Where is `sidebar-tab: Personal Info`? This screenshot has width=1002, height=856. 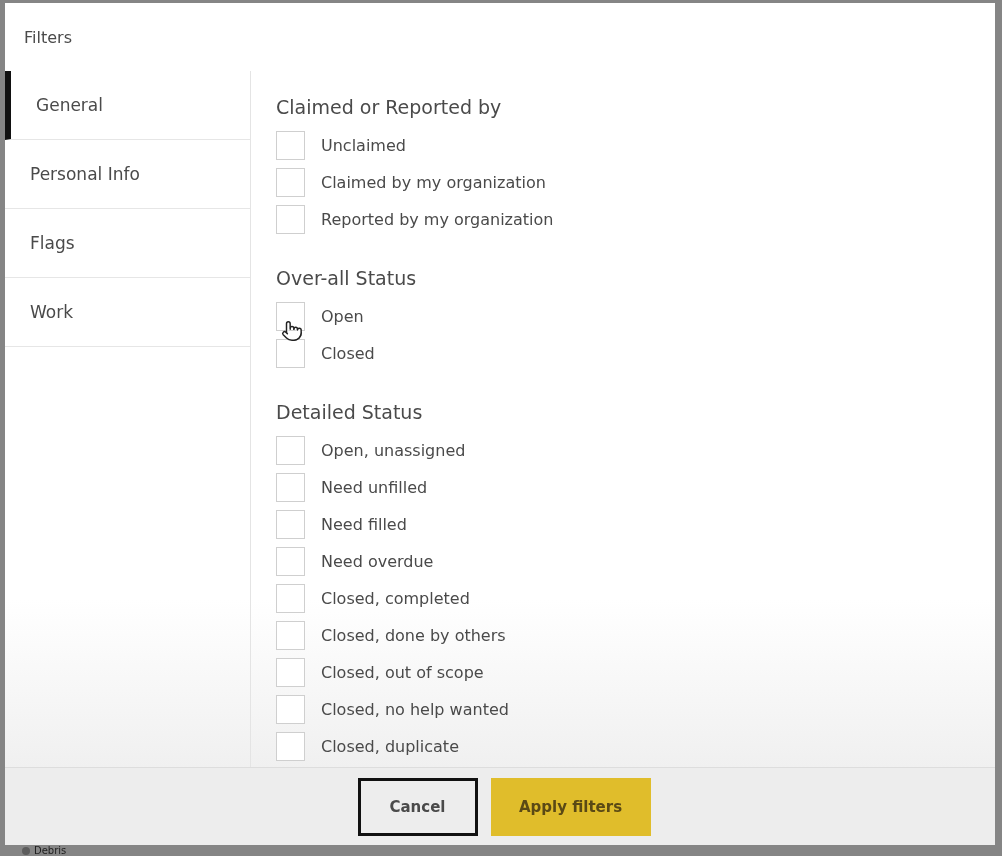
sidebar-tab: Personal Info is located at coordinates (127, 174).